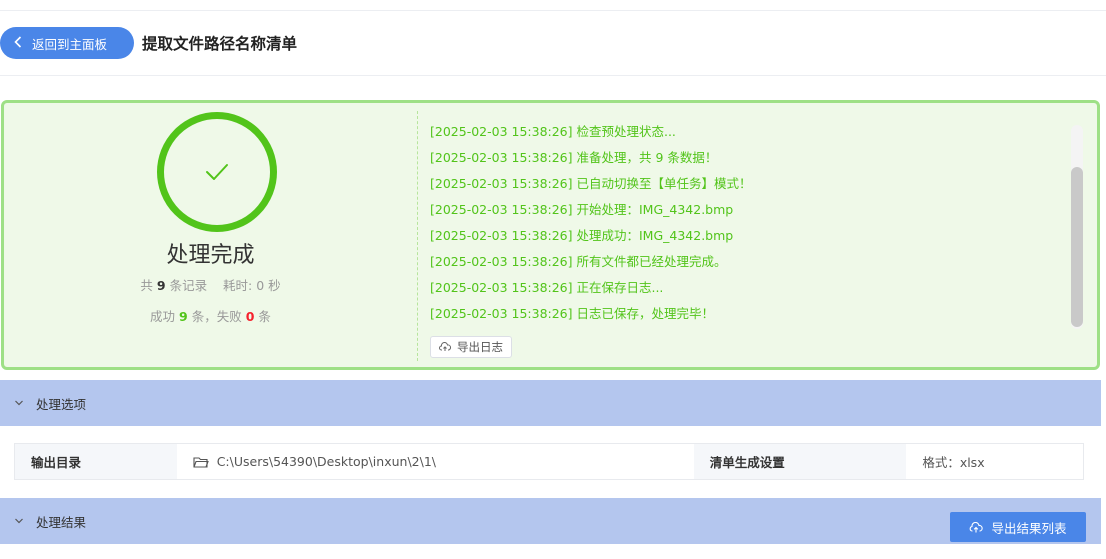 Image resolution: width=1106 pixels, height=559 pixels. Describe the element at coordinates (70, 44) in the screenshot. I see `back-button-label: 返回到主面板` at that location.